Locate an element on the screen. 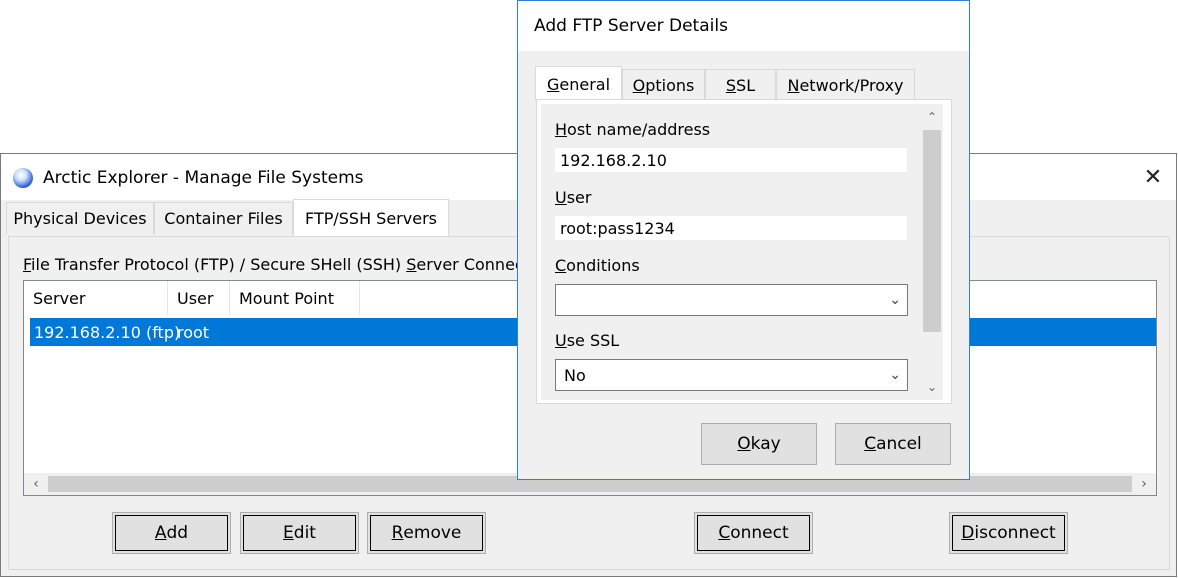  user-label: User is located at coordinates (573, 197).